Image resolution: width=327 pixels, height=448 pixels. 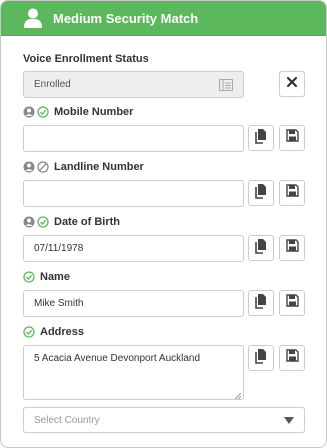 I want to click on save-mobile-button, so click(x=292, y=138).